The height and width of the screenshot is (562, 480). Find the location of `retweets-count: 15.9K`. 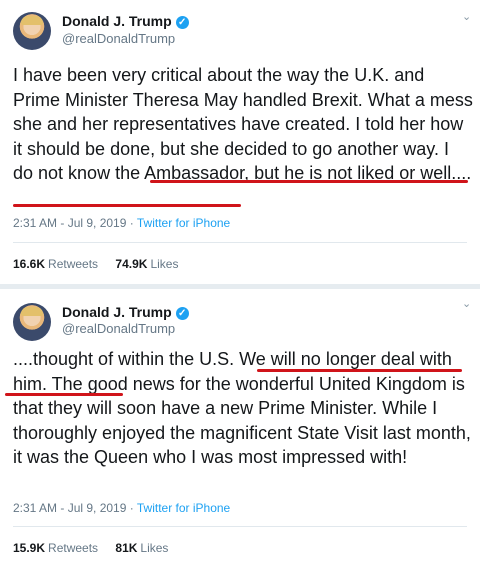

retweets-count: 15.9K is located at coordinates (29, 548).